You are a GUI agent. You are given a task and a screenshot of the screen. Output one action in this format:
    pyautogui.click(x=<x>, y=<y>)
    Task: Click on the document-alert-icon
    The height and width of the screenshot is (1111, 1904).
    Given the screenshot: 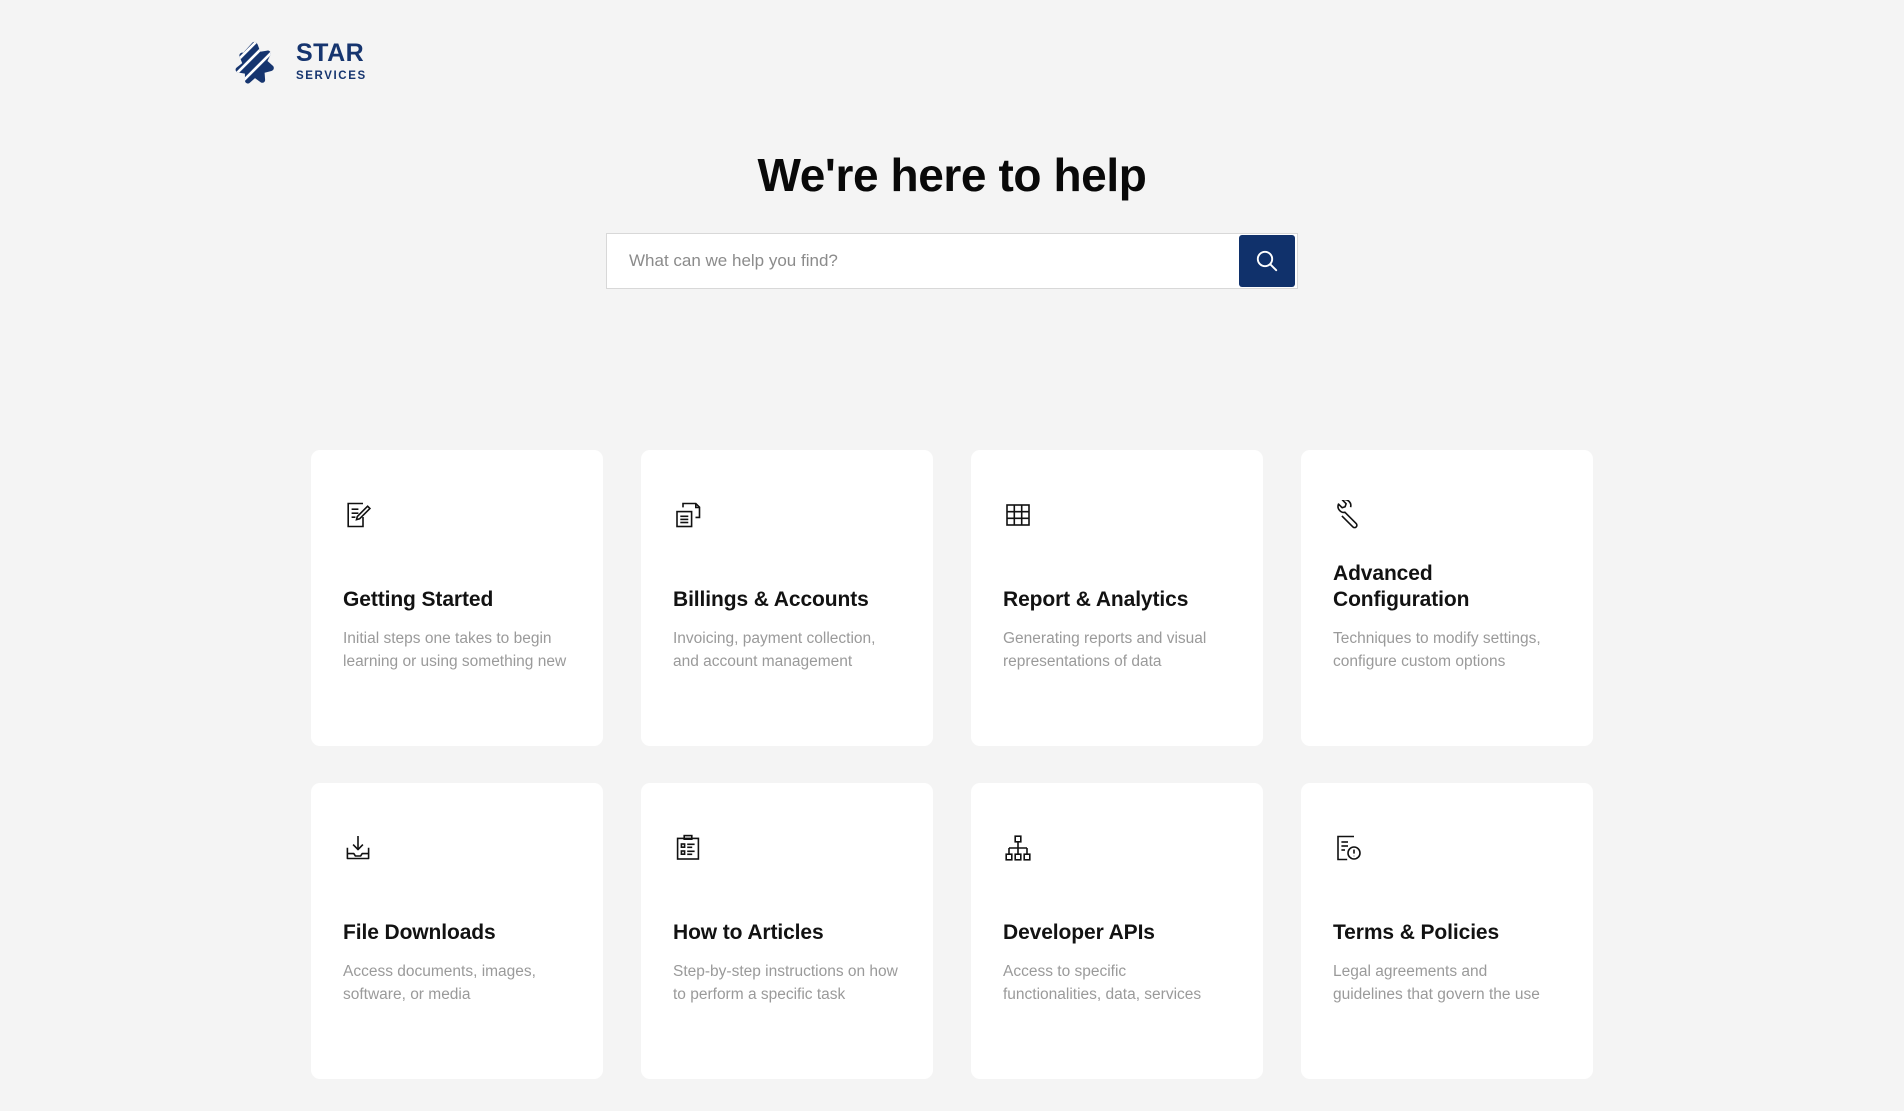 What is the action you would take?
    pyautogui.click(x=1447, y=850)
    